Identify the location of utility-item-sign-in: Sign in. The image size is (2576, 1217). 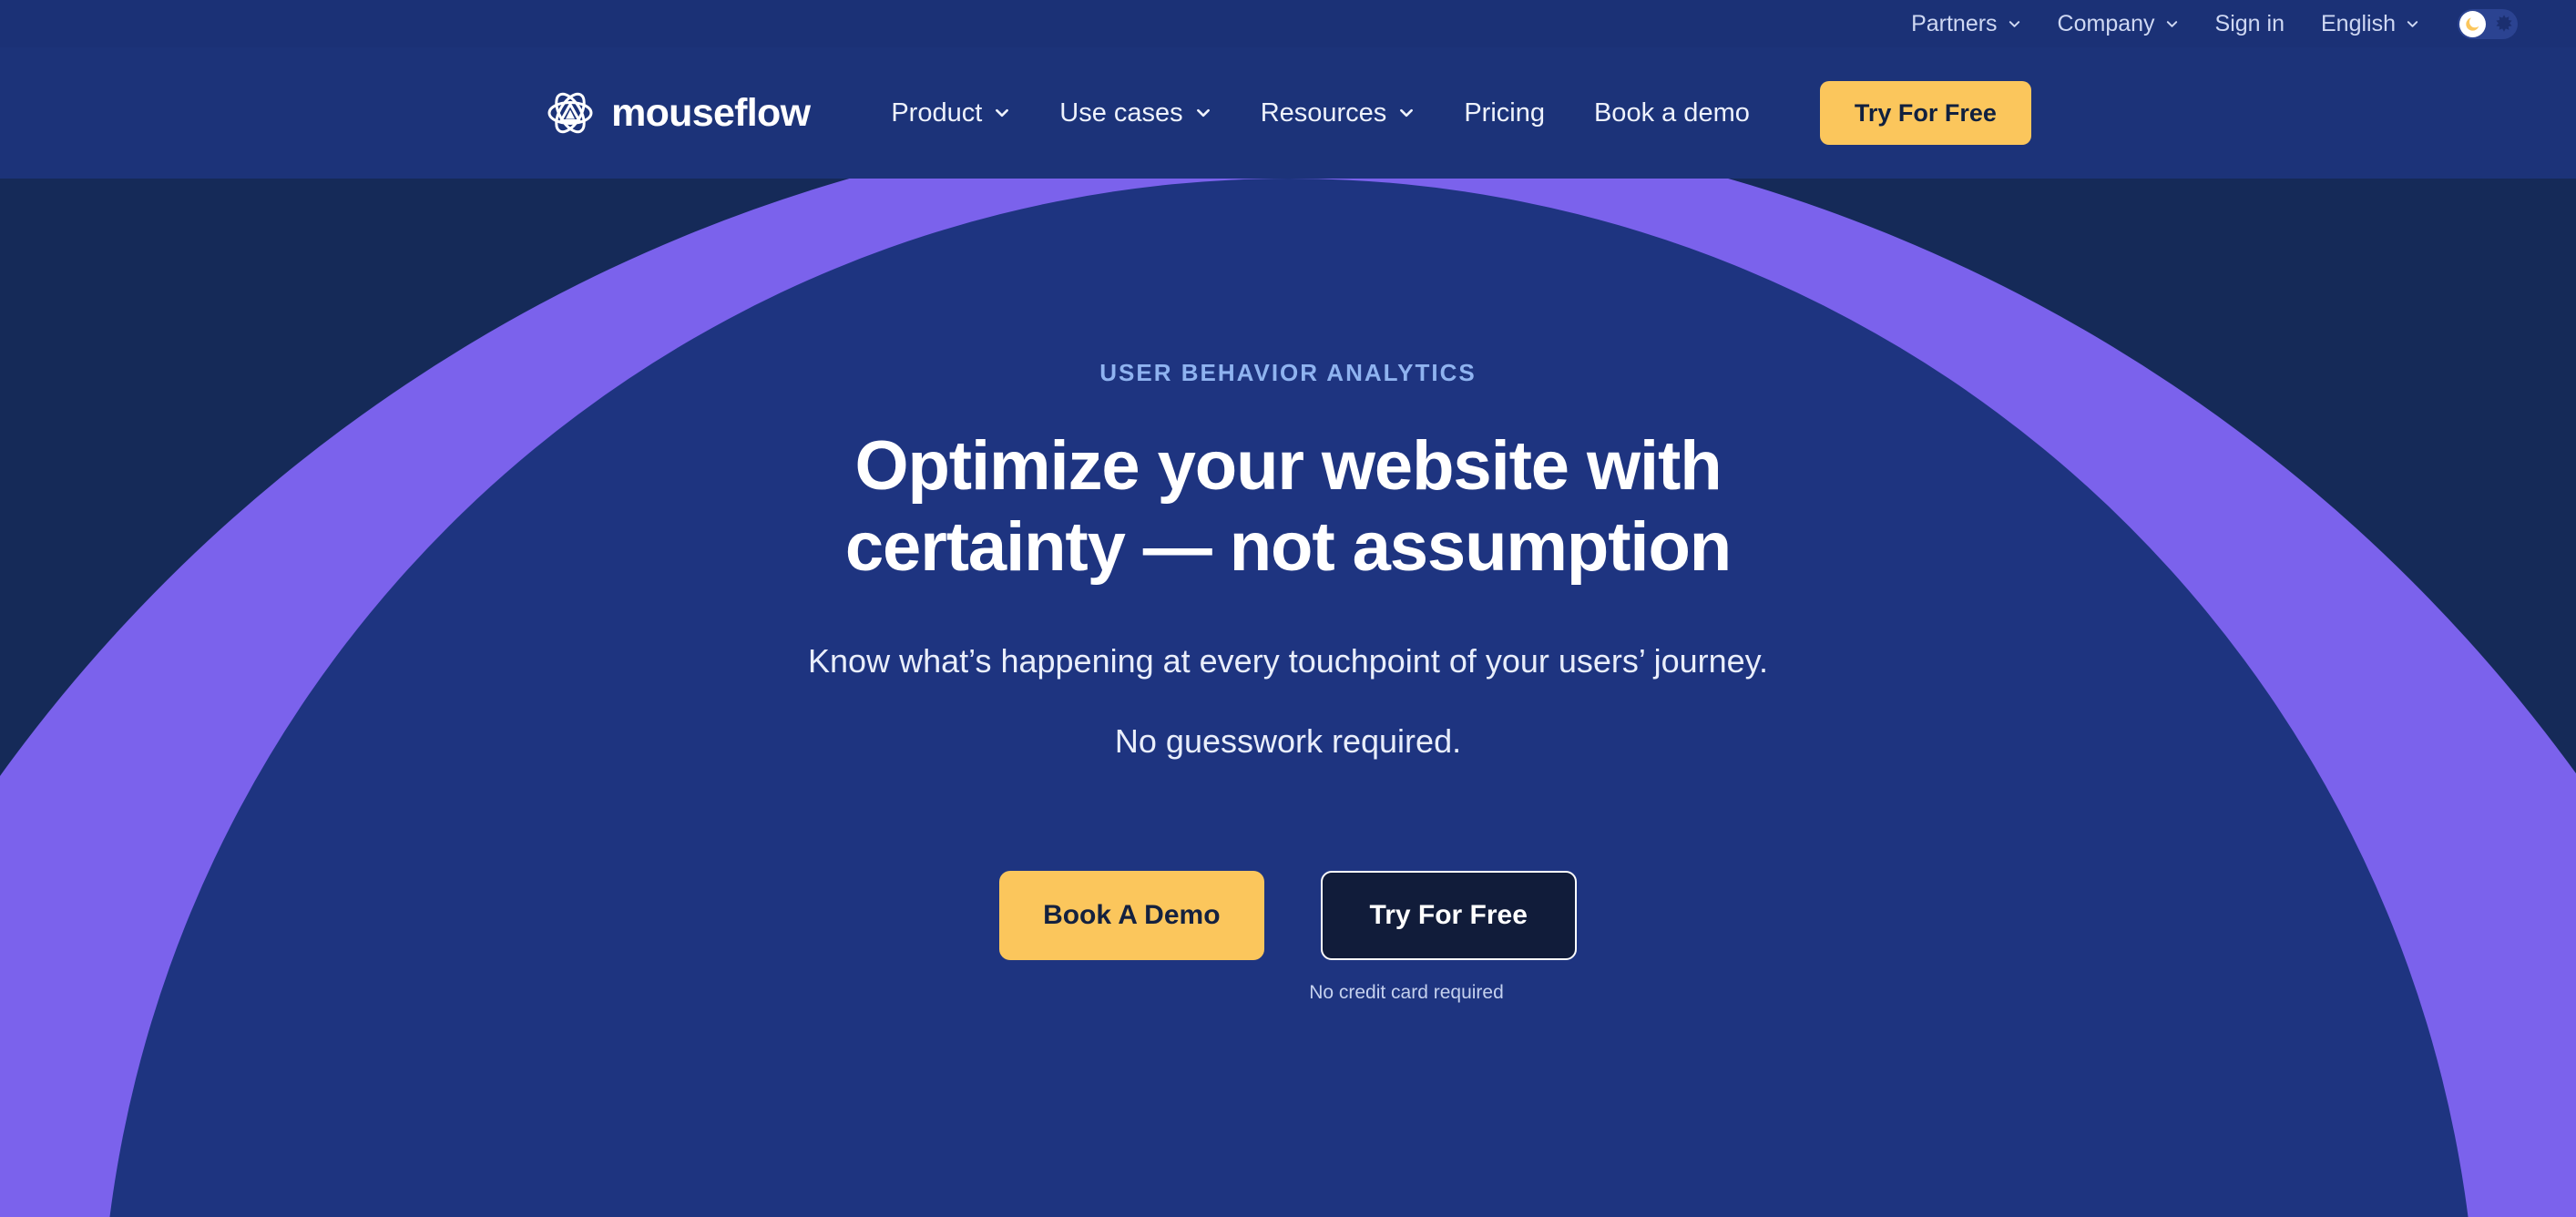
(2250, 23).